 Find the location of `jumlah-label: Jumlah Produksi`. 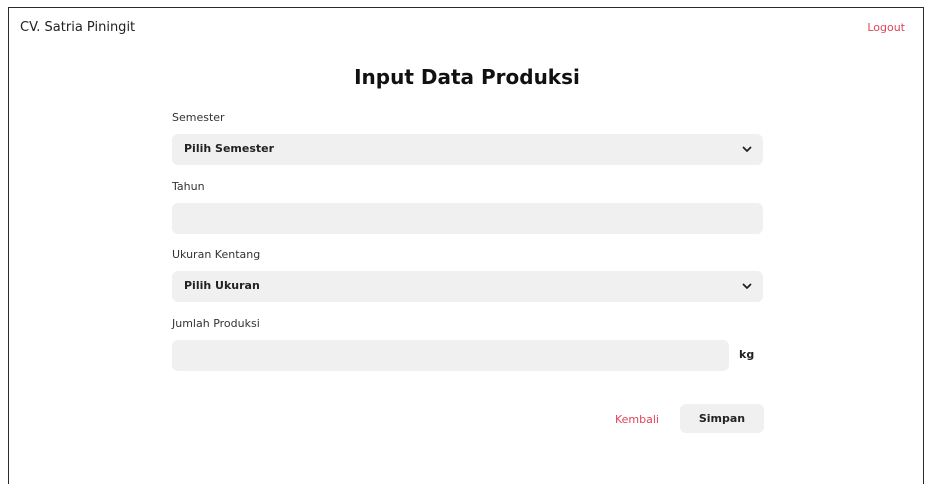

jumlah-label: Jumlah Produksi is located at coordinates (216, 323).